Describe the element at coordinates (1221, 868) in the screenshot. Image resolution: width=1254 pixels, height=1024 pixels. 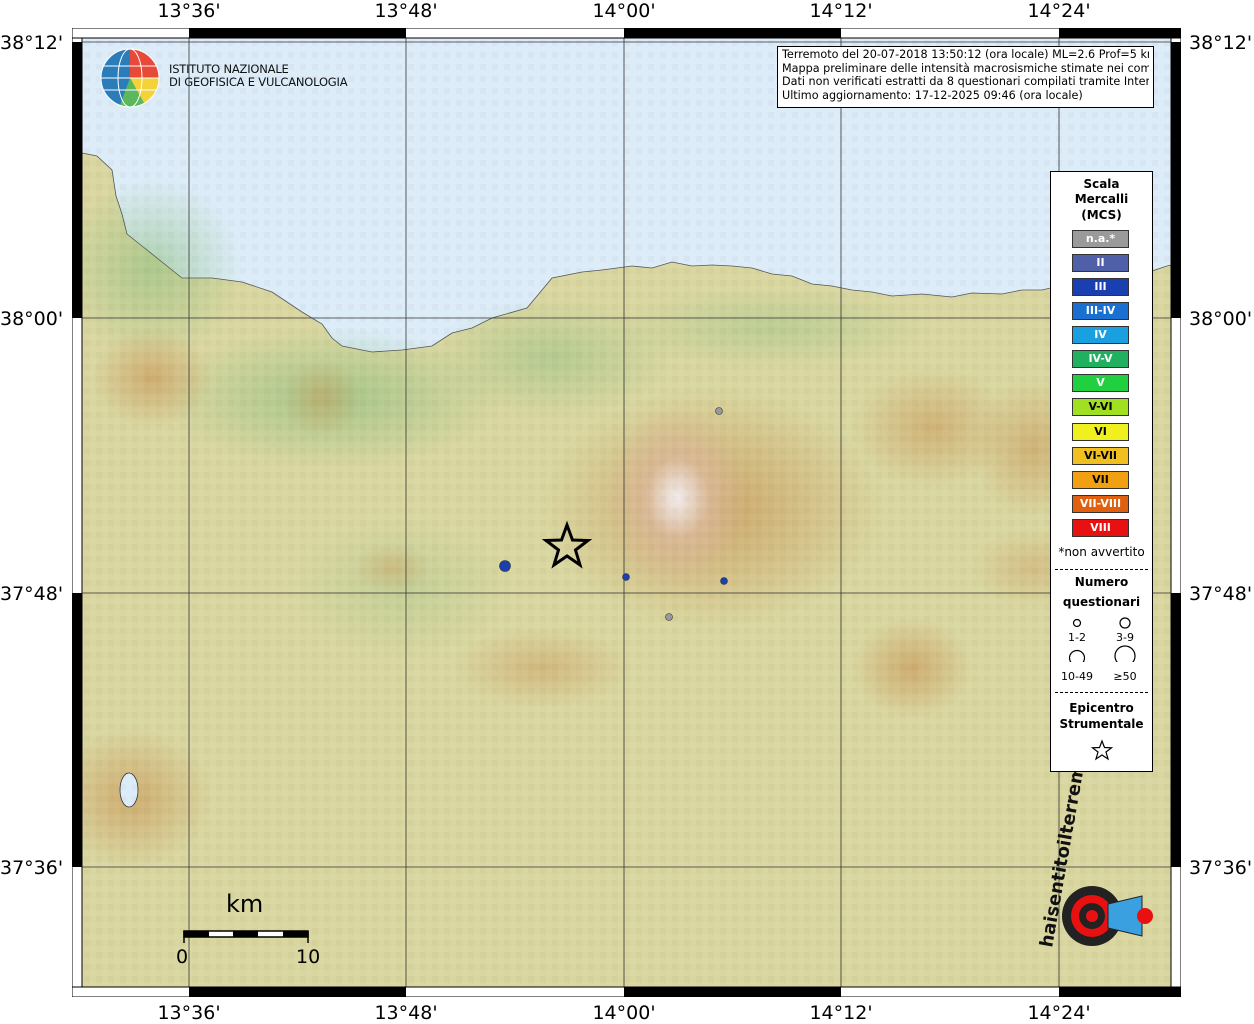
I see `lat-tick-right: 37°36'` at that location.